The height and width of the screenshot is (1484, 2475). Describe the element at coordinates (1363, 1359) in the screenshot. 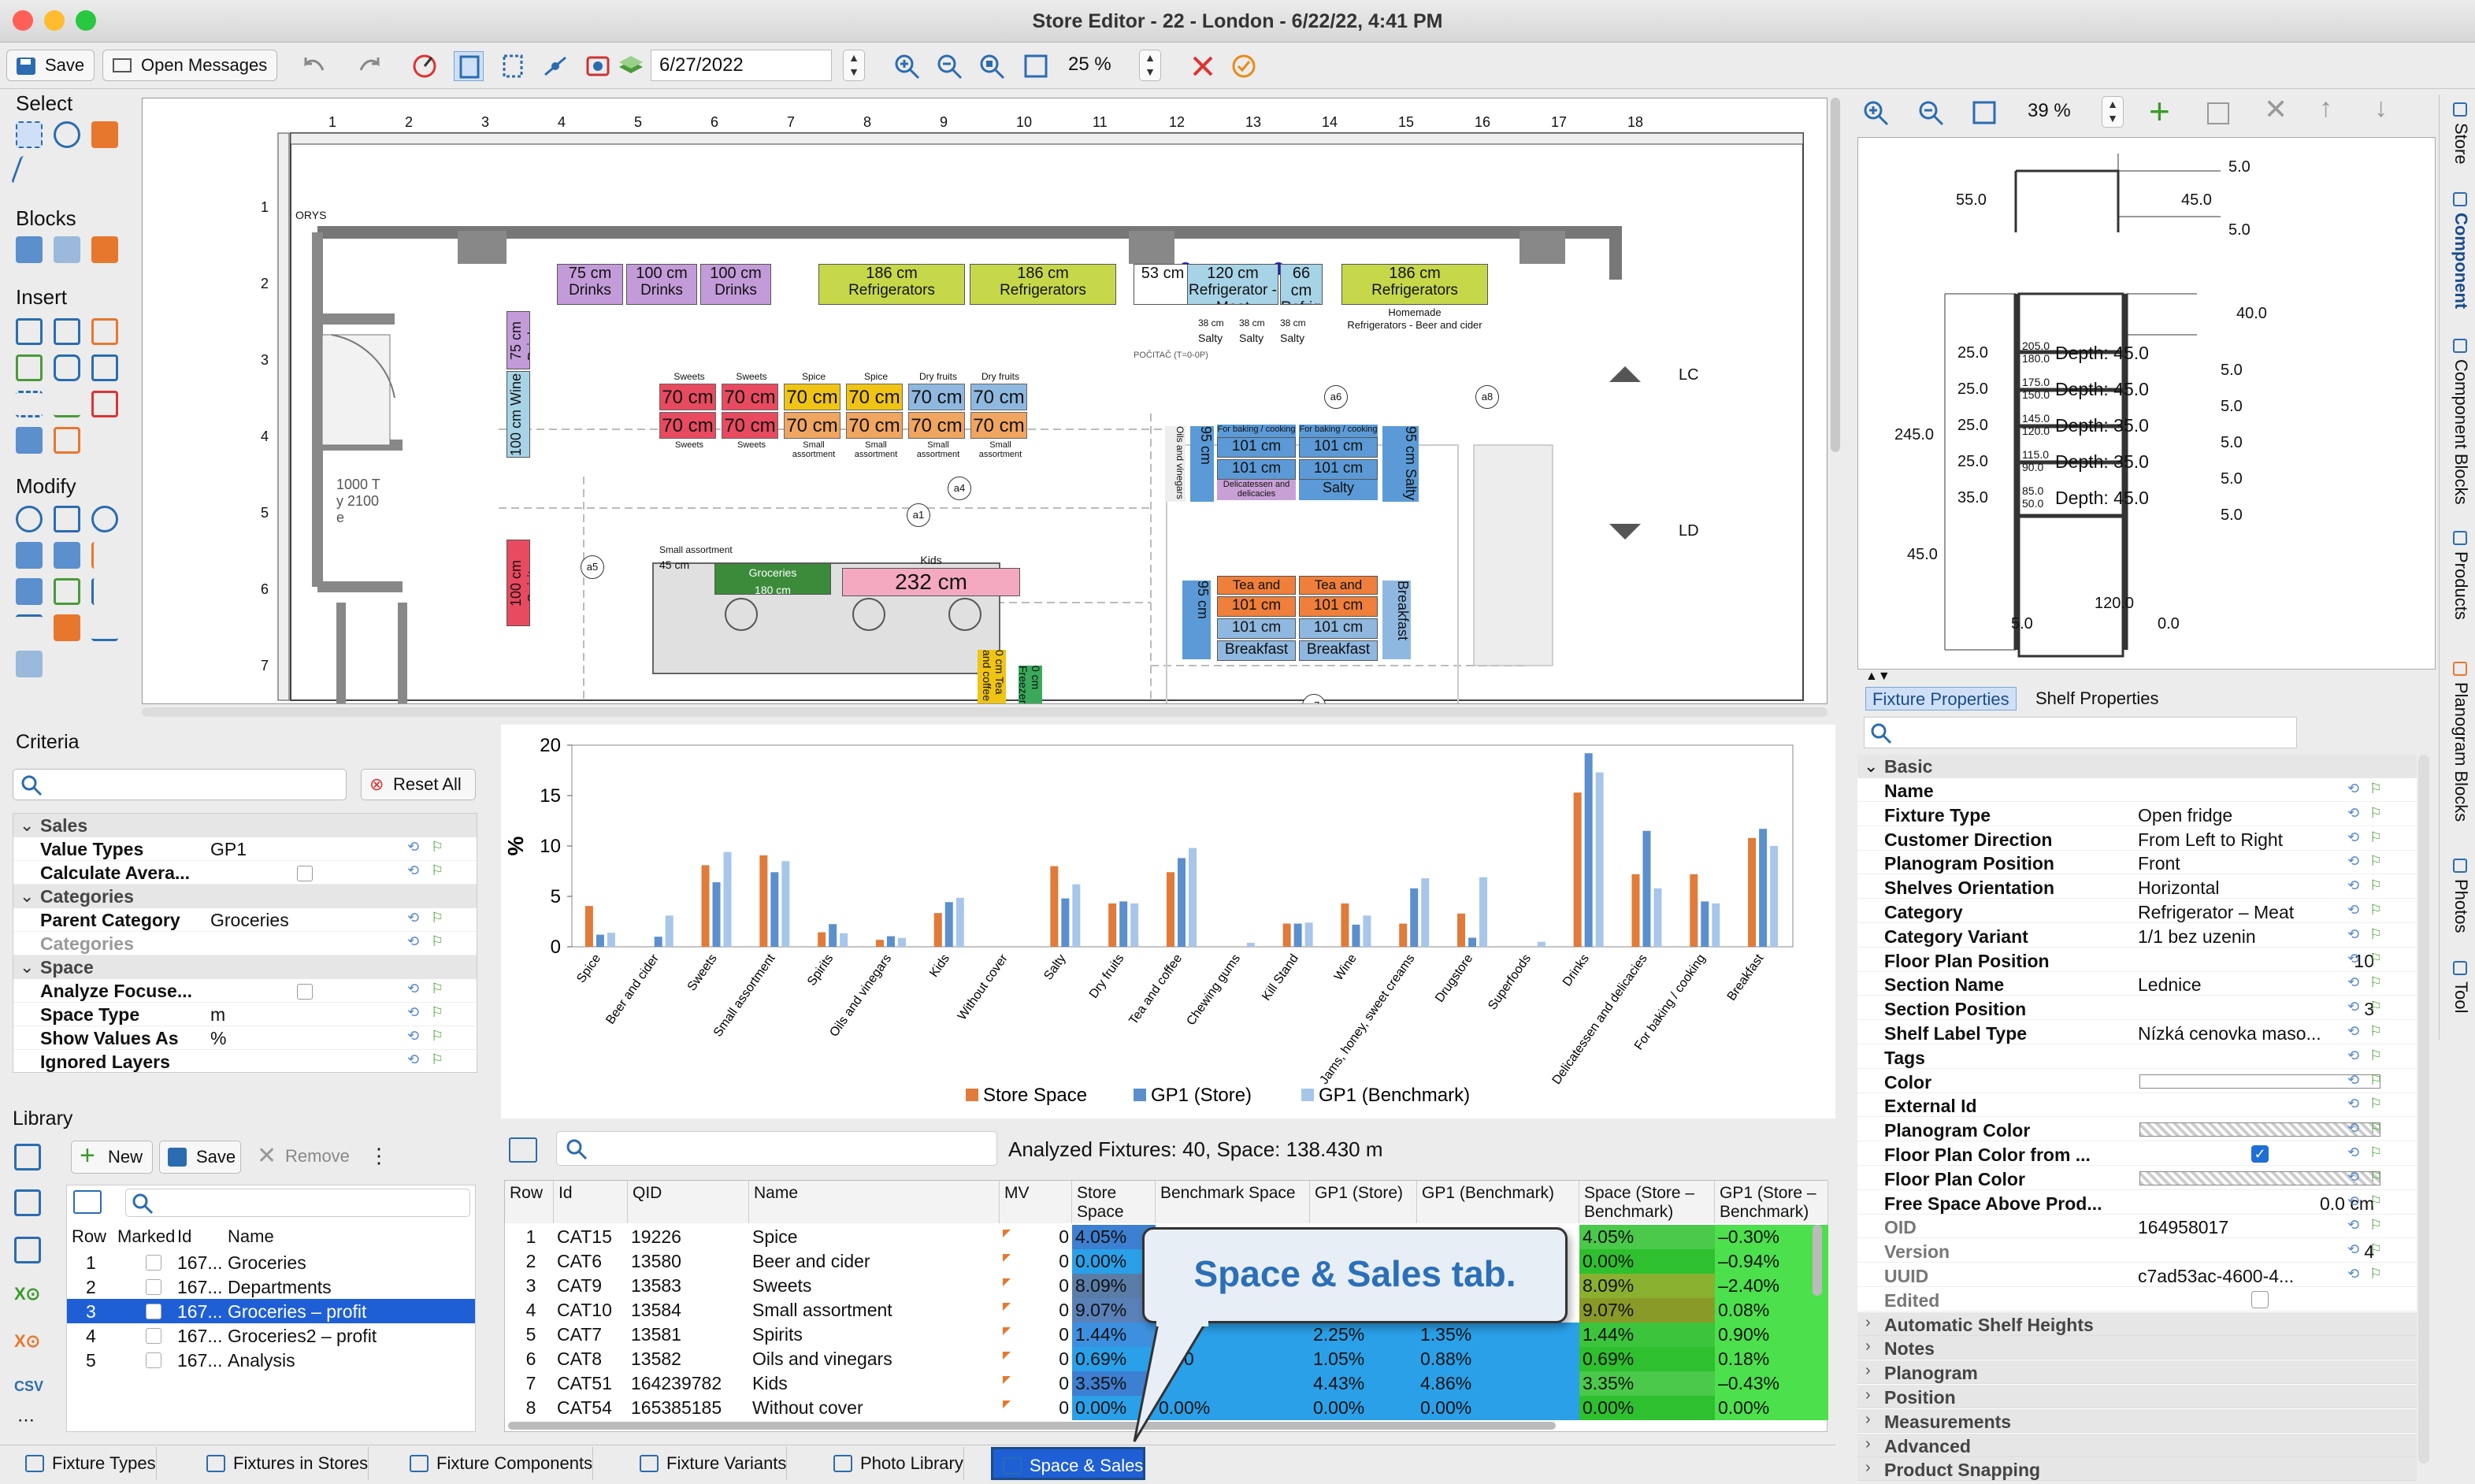

I see `table-cell: 1.05%` at that location.